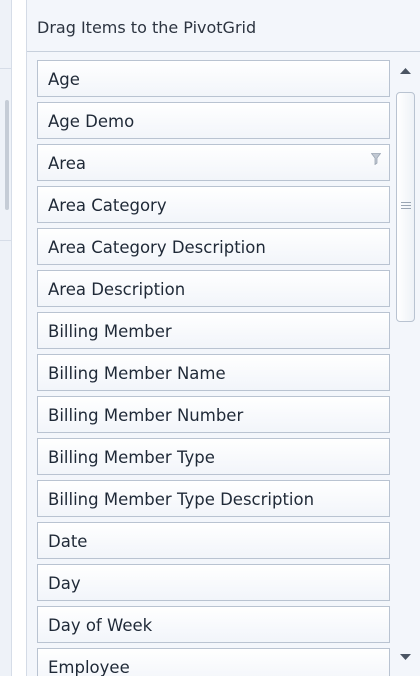 Image resolution: width=420 pixels, height=676 pixels. I want to click on panel-title: Drag Items to the PivotGrid, so click(147, 27).